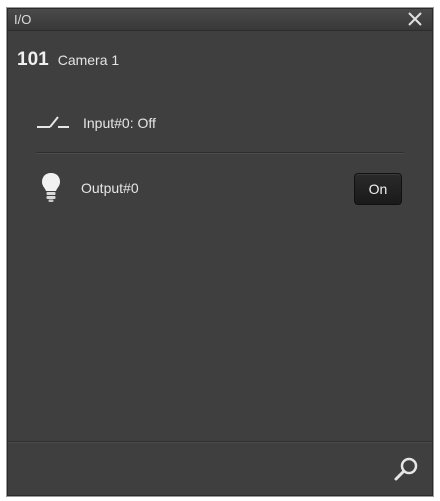  I want to click on window-title: I/O, so click(23, 19).